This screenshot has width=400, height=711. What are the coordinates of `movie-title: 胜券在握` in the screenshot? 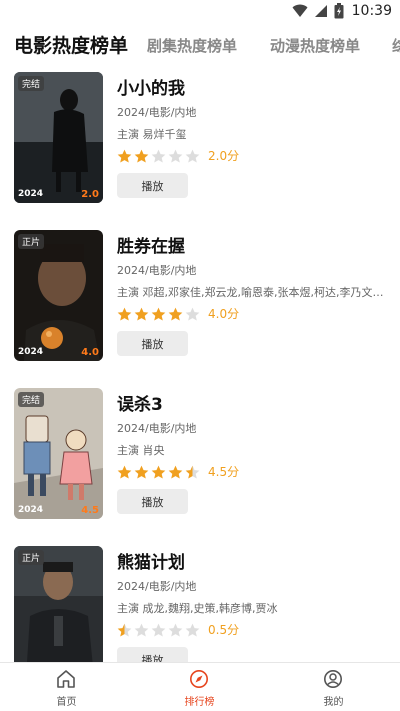 It's located at (151, 244).